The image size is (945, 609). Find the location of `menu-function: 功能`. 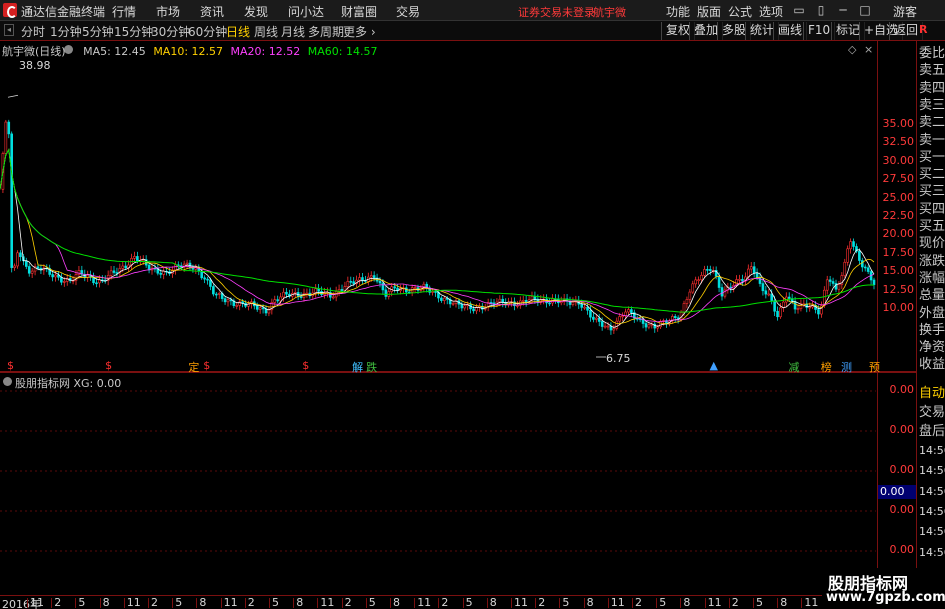

menu-function: 功能 is located at coordinates (678, 11).